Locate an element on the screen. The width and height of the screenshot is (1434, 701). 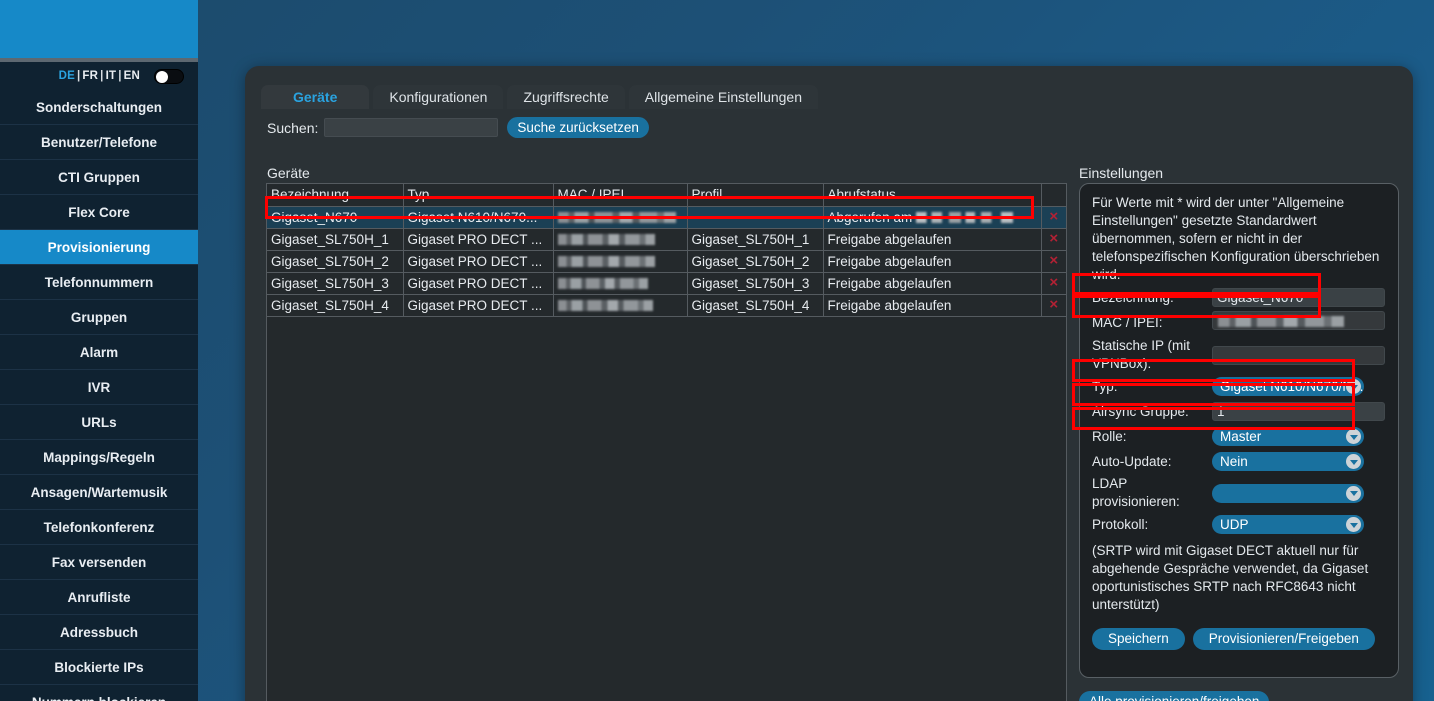
sidebar-item-nummern-blockieren: Nummern blockieren is located at coordinates (99, 693).